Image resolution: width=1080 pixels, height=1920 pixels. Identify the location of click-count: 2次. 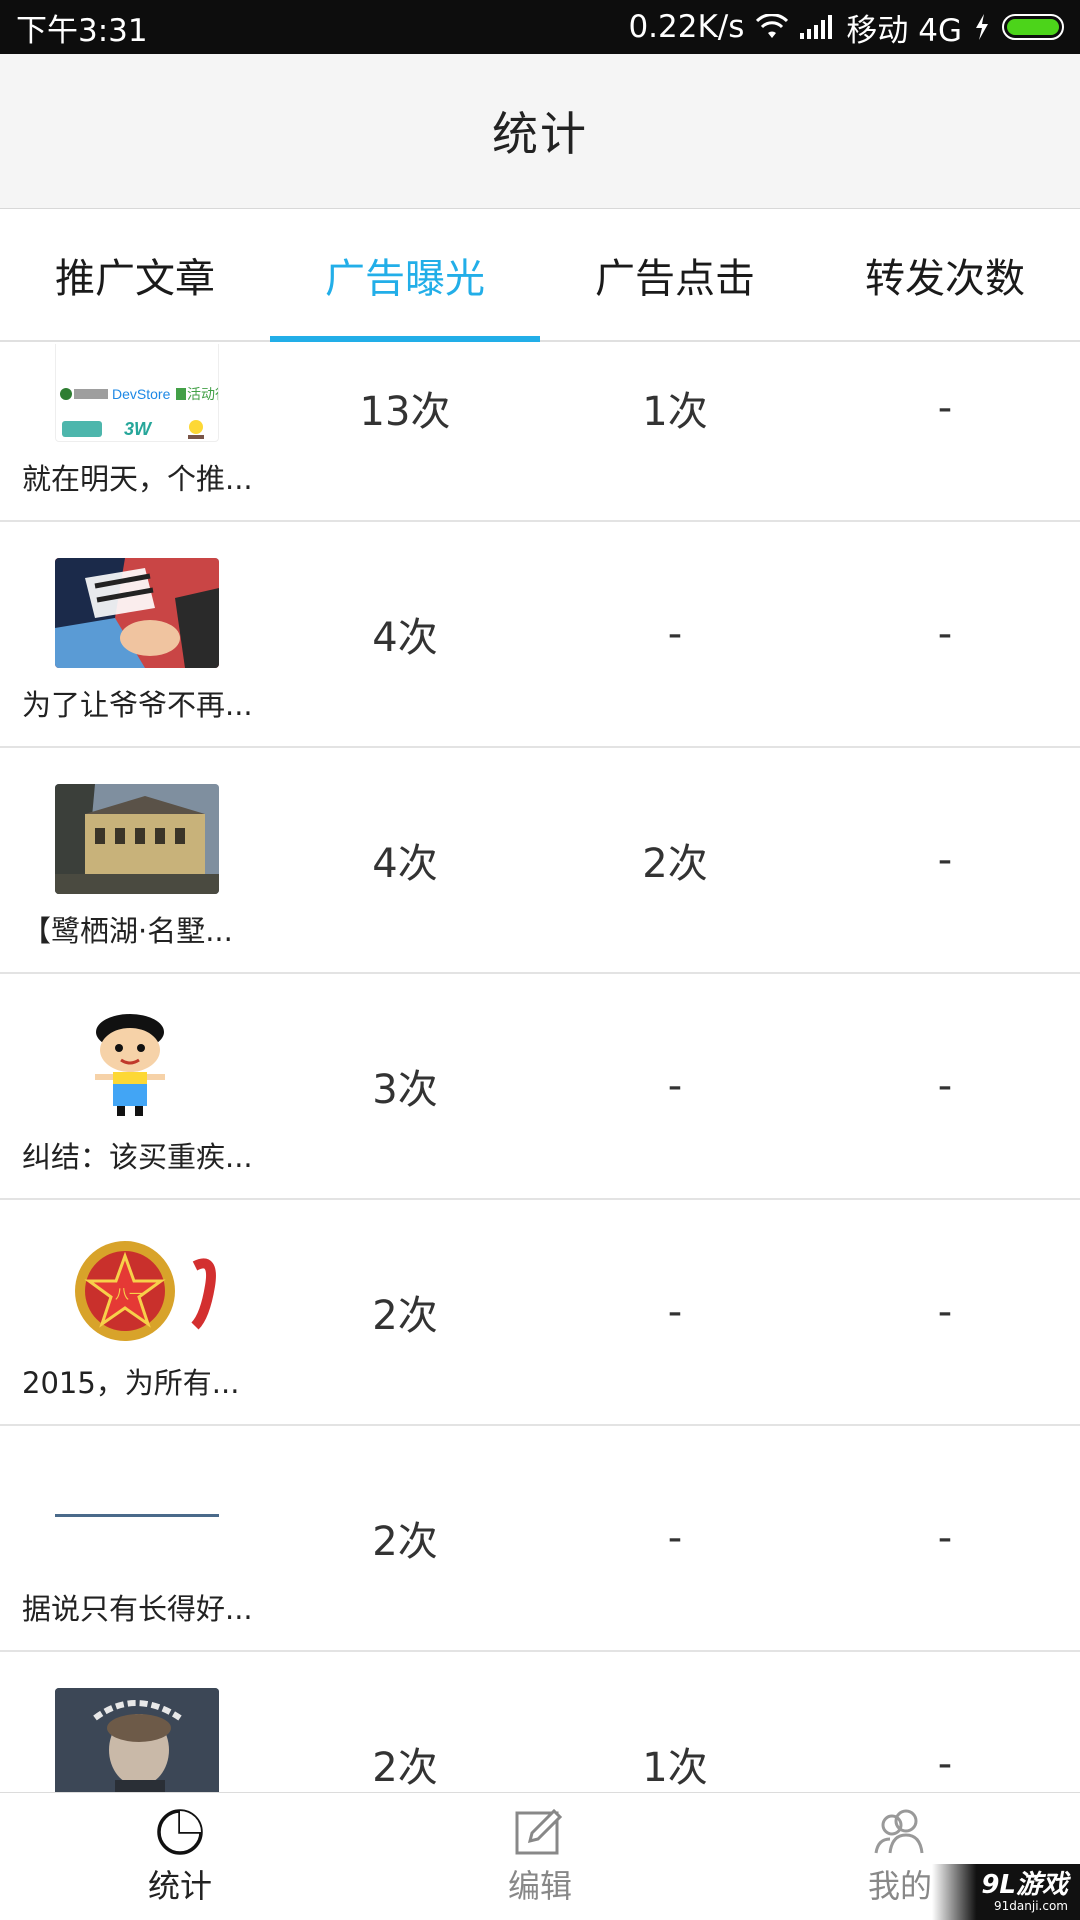
(675, 864).